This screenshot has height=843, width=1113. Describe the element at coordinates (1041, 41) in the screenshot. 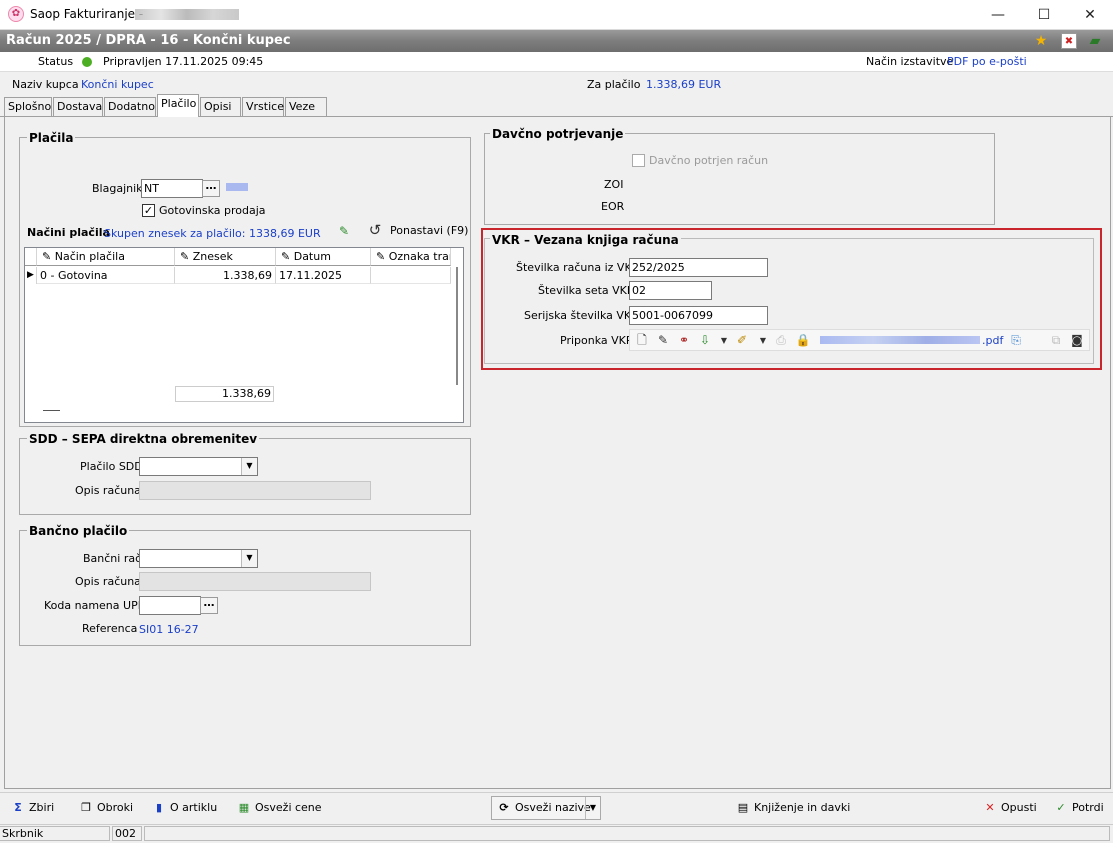

I see `favorite-star-icon: ★` at that location.